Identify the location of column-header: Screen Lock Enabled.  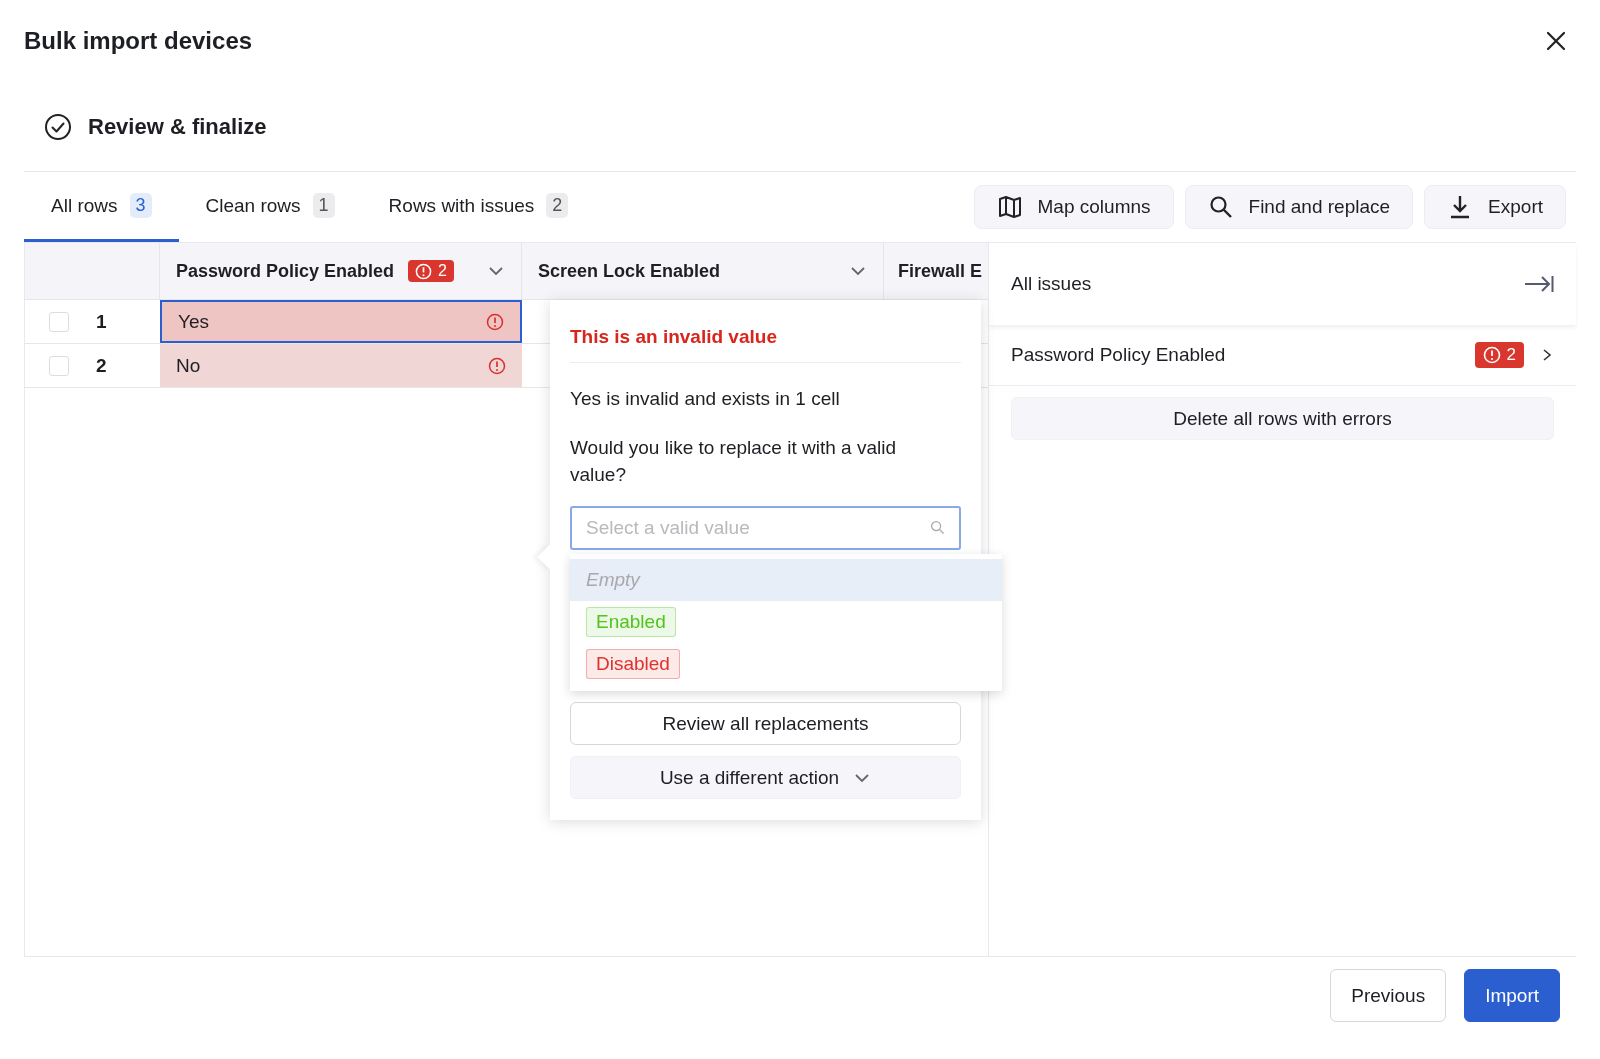
(703, 271).